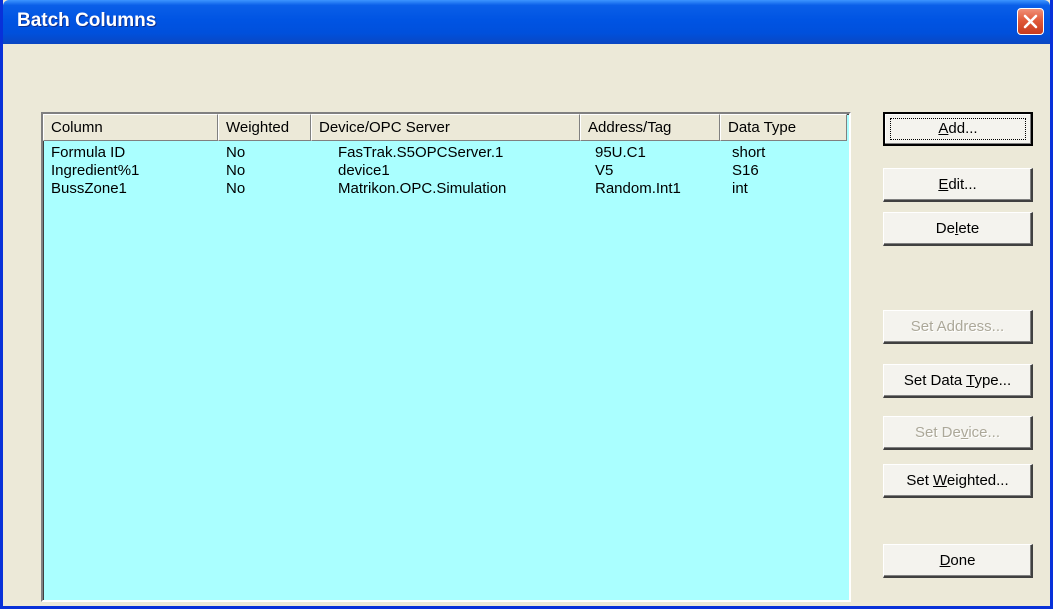  Describe the element at coordinates (95, 170) in the screenshot. I see `cell-column: Ingredient%1` at that location.